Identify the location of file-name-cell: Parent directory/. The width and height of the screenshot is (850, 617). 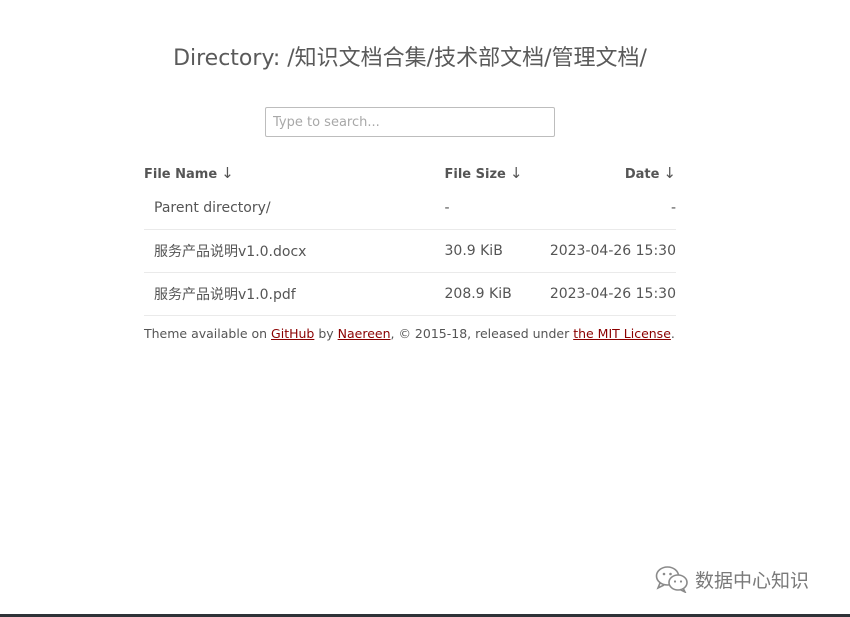
(294, 208).